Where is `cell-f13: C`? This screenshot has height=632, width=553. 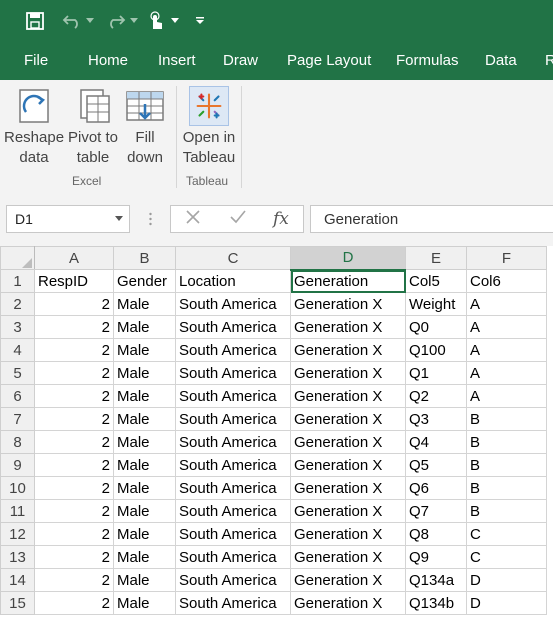
cell-f13: C is located at coordinates (506, 557).